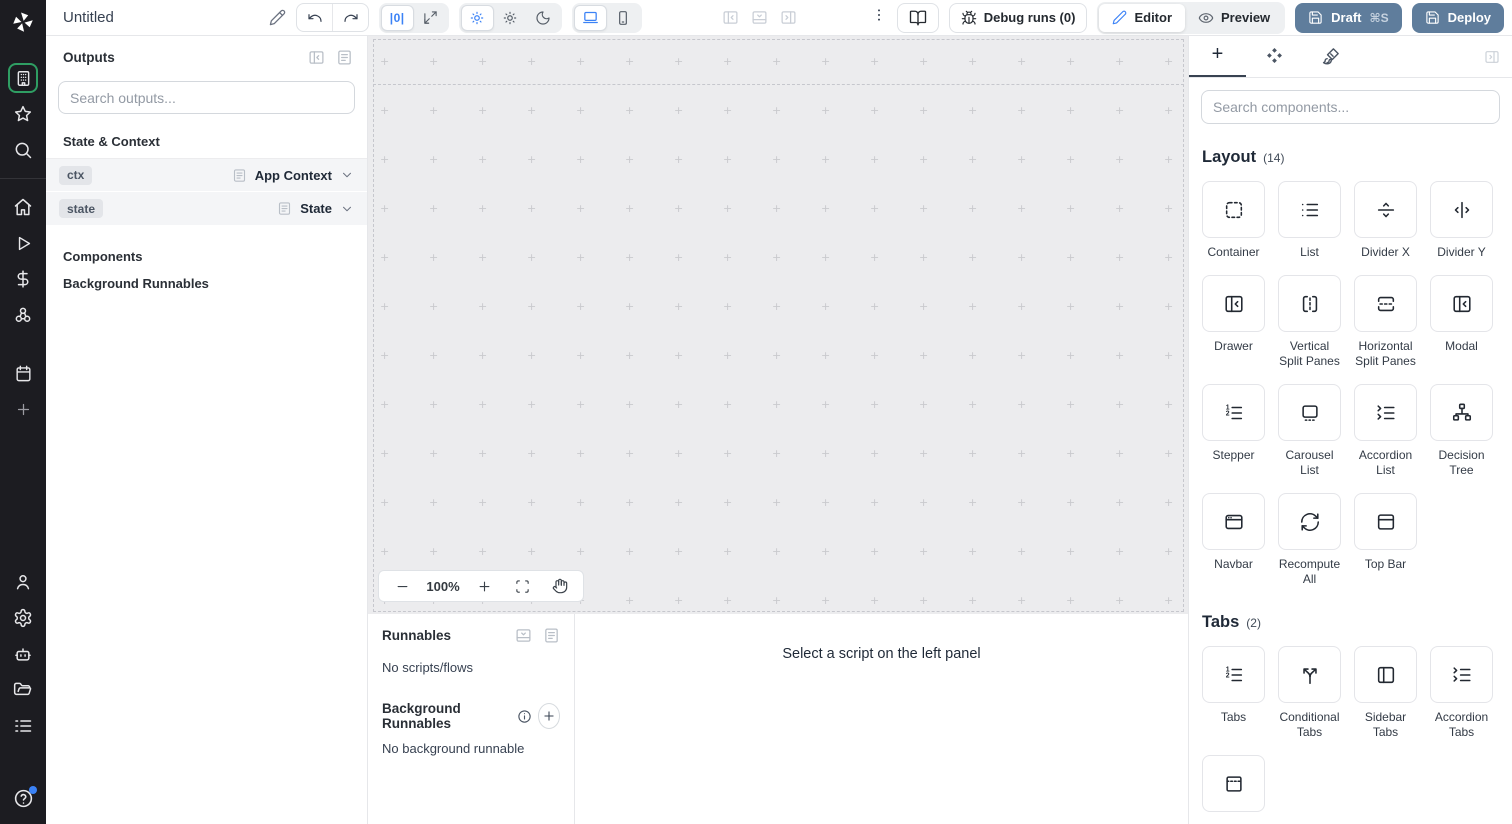 The width and height of the screenshot is (1512, 824). I want to click on state-chevron-down-icon, so click(347, 209).